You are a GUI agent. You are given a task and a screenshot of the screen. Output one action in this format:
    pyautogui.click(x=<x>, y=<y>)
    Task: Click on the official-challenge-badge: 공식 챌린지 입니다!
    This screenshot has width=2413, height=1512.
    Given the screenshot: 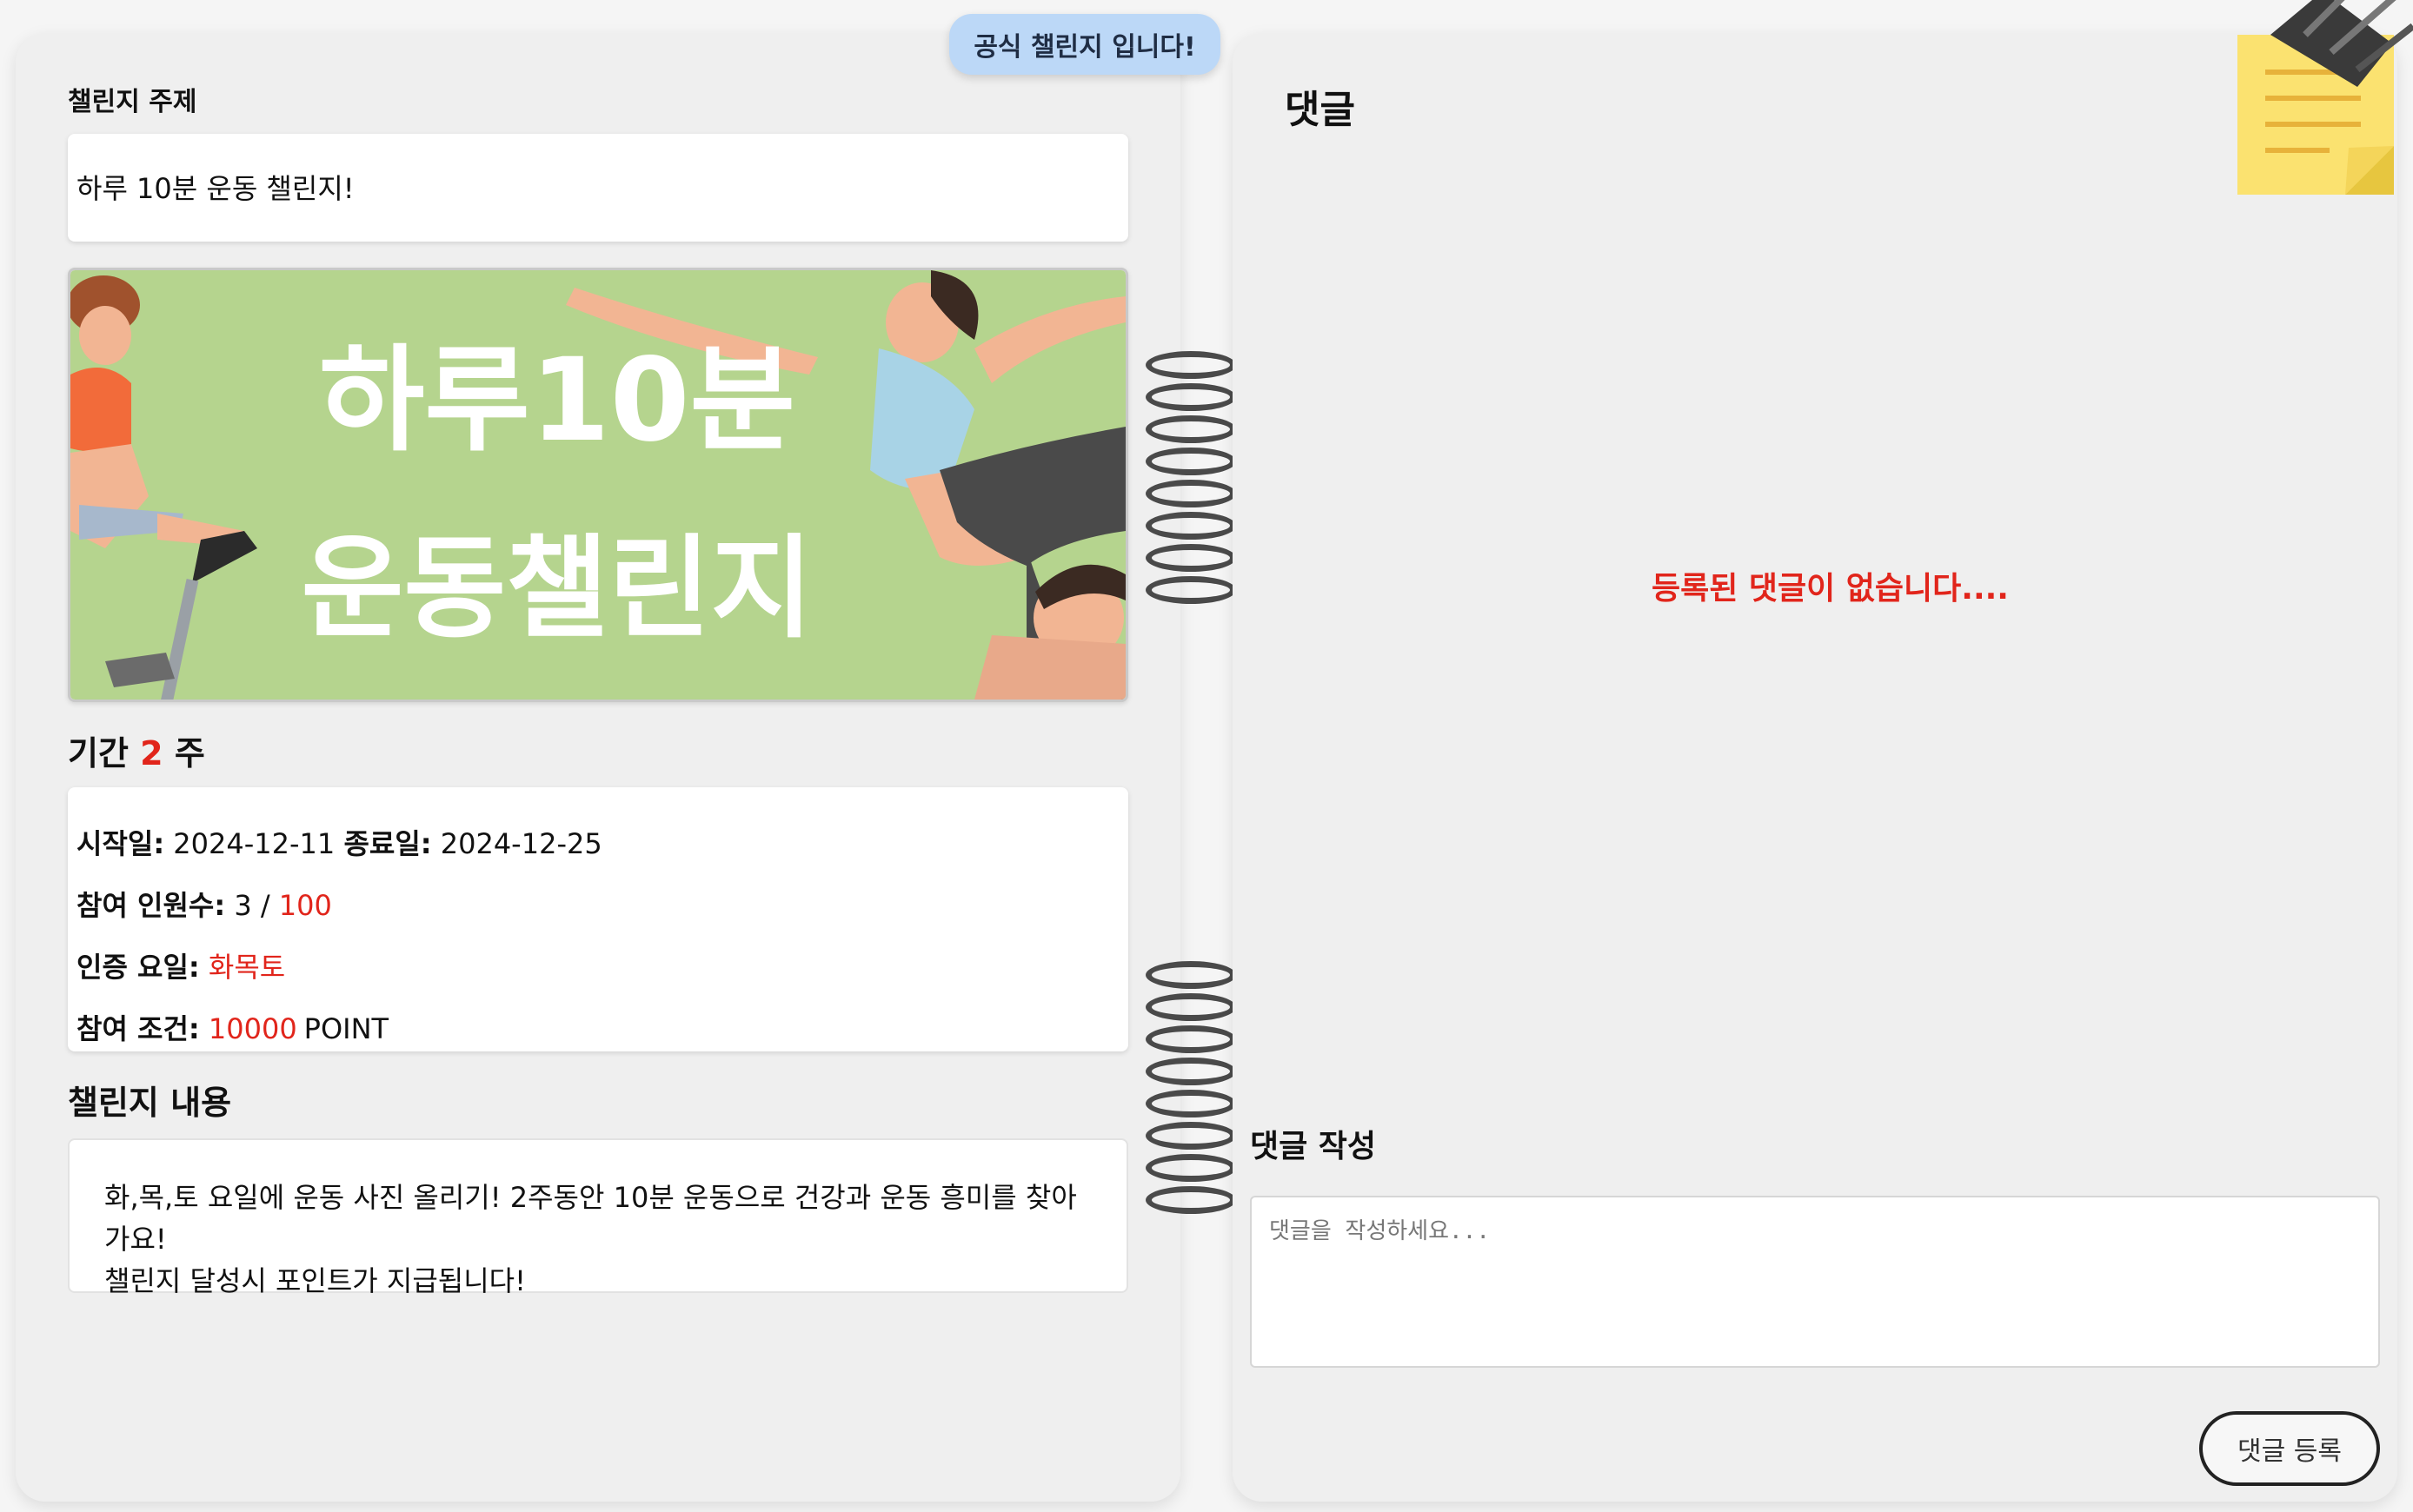 What is the action you would take?
    pyautogui.click(x=1084, y=44)
    